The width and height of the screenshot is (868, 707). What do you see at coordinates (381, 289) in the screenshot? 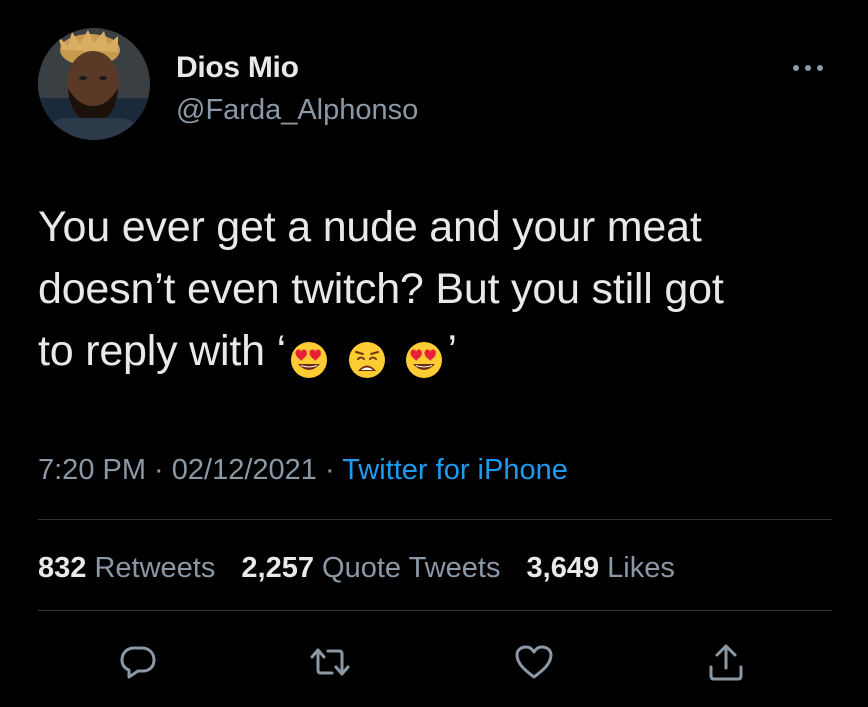
I see `tweet-text-line: doesn’t even twitch? But you still got` at bounding box center [381, 289].